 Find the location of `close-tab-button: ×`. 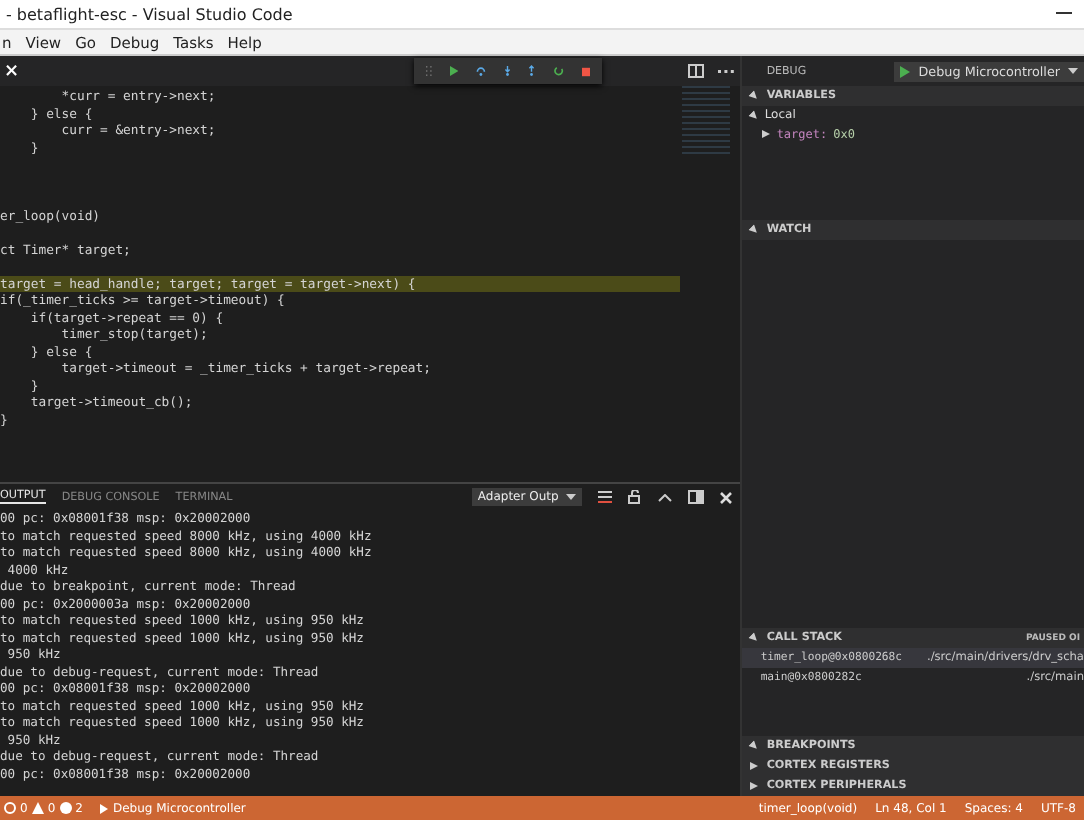

close-tab-button: × is located at coordinates (12, 71).